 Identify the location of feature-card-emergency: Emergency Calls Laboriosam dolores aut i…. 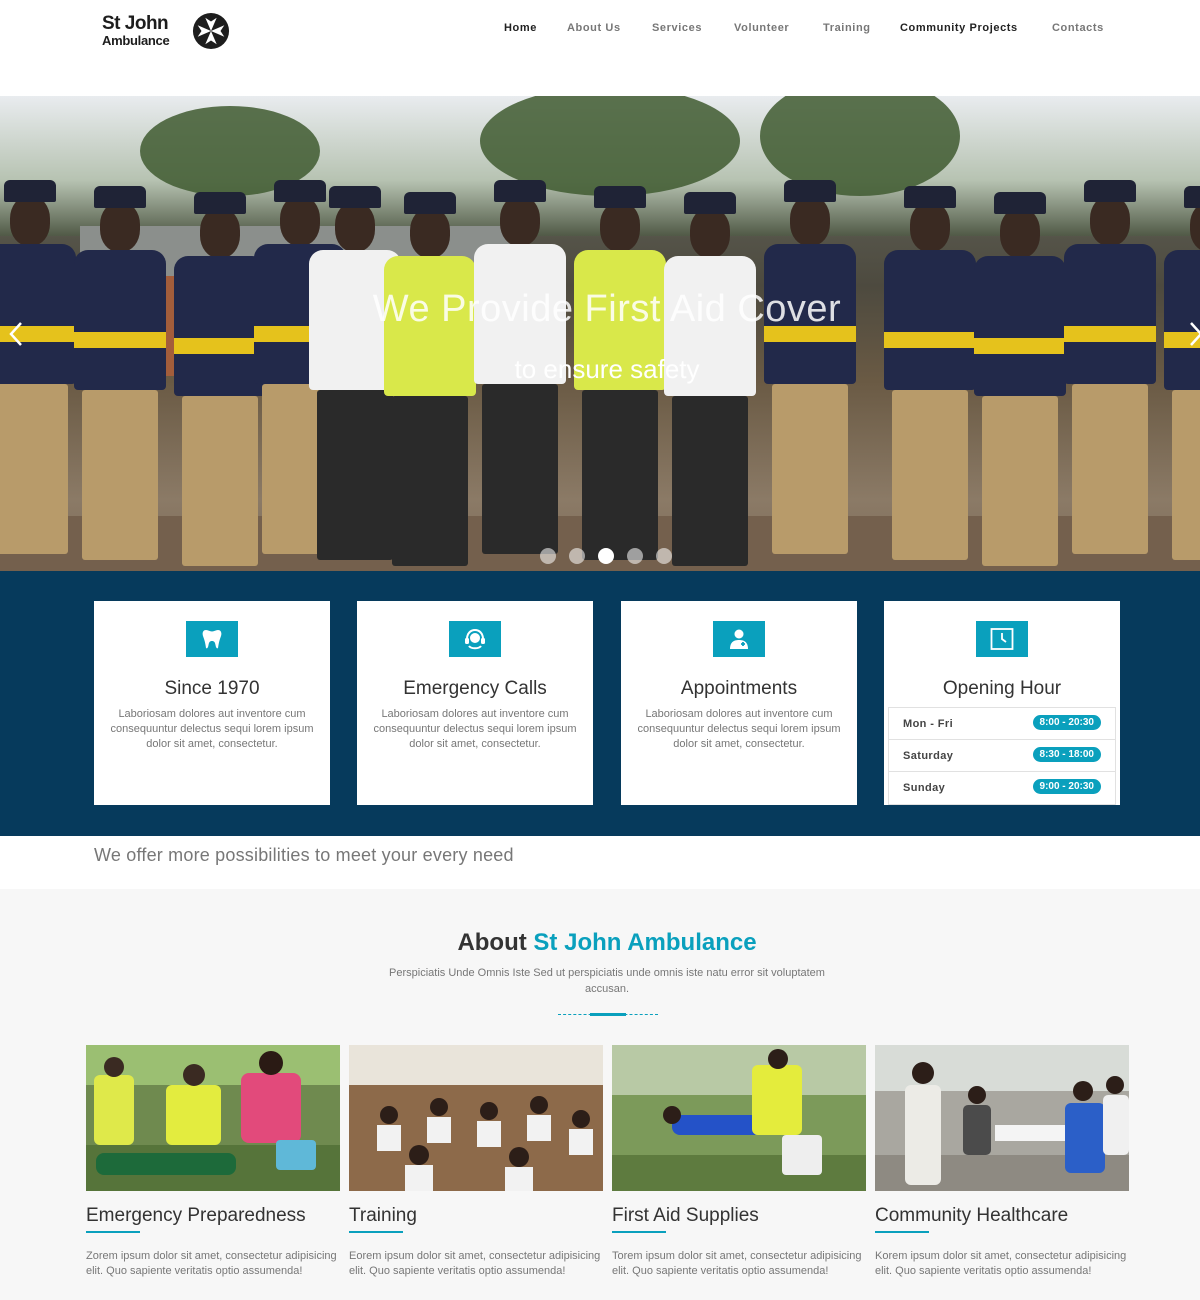
(475, 703).